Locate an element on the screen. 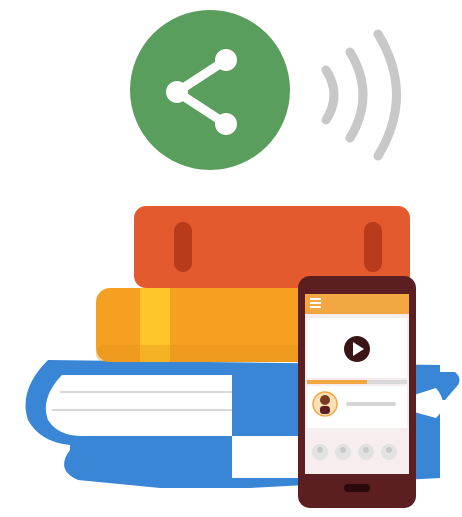 This screenshot has height=517, width=462. phone is located at coordinates (357, 392).